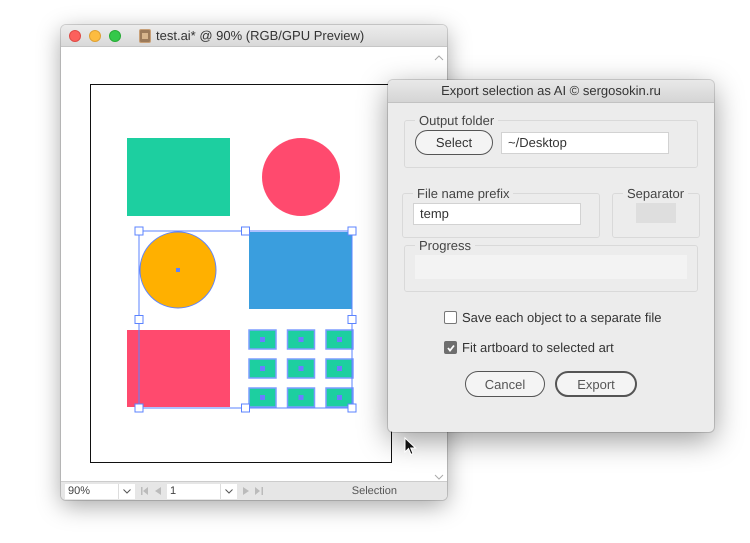 This screenshot has width=750, height=543. Describe the element at coordinates (551, 91) in the screenshot. I see `dialog-title: Export selection as AI © sergosokin.ru` at that location.